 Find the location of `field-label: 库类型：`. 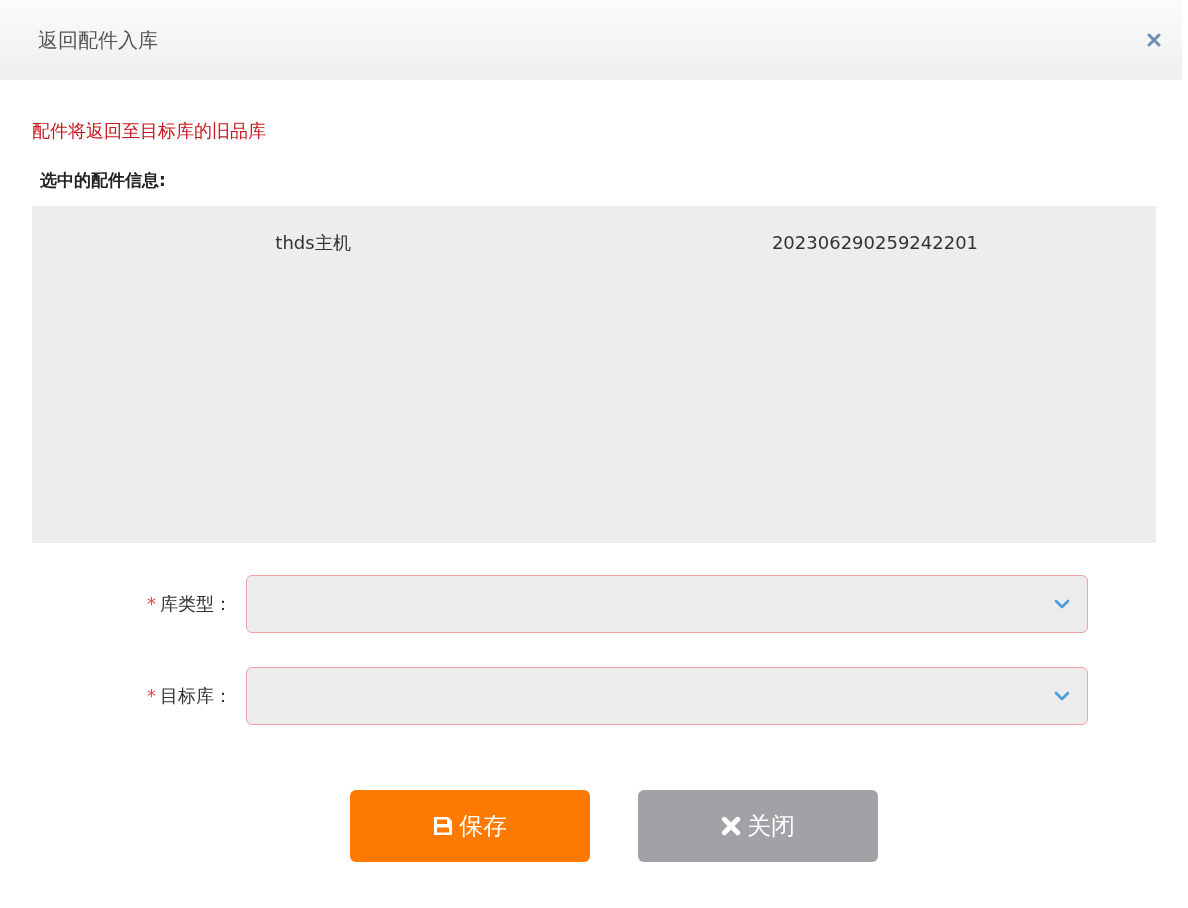

field-label: 库类型： is located at coordinates (196, 604).